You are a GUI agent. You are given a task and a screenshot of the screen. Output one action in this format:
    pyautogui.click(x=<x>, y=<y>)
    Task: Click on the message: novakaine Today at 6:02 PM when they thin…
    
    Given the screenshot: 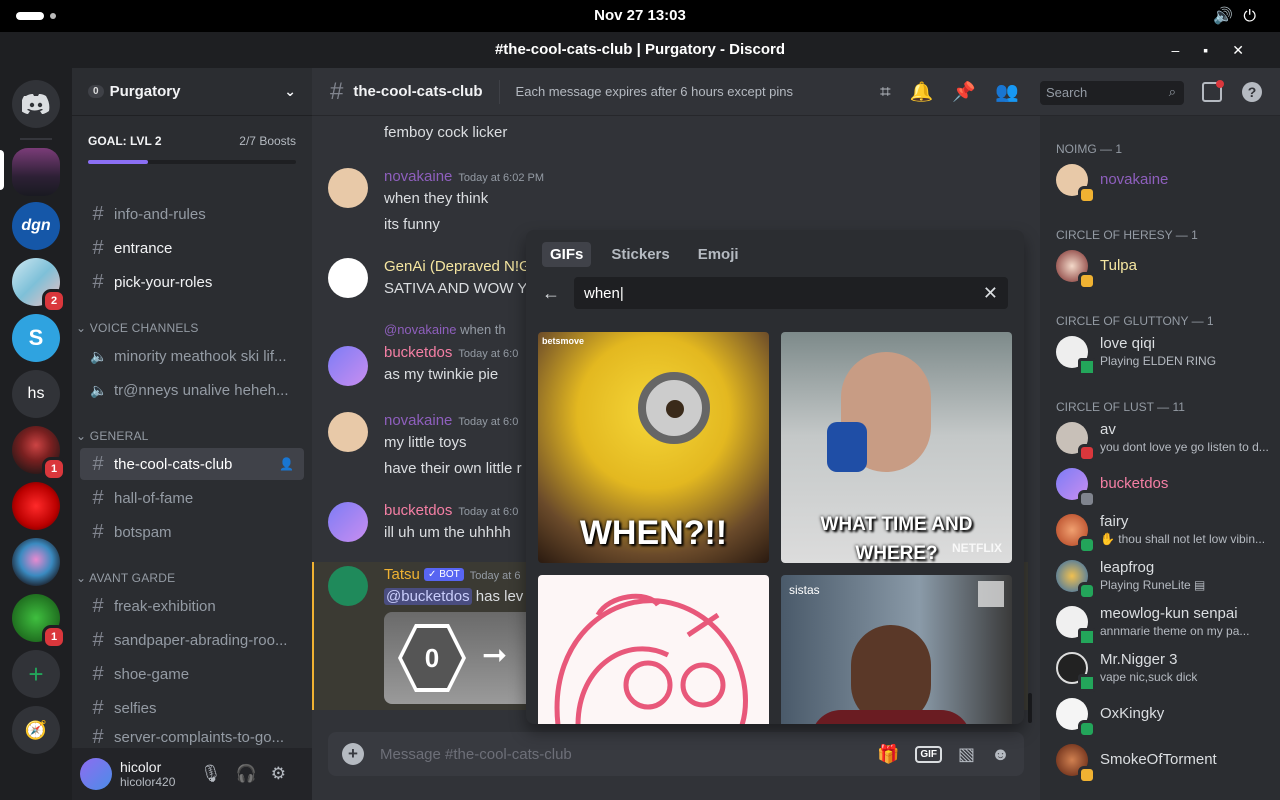 What is the action you would take?
    pyautogui.click(x=678, y=203)
    